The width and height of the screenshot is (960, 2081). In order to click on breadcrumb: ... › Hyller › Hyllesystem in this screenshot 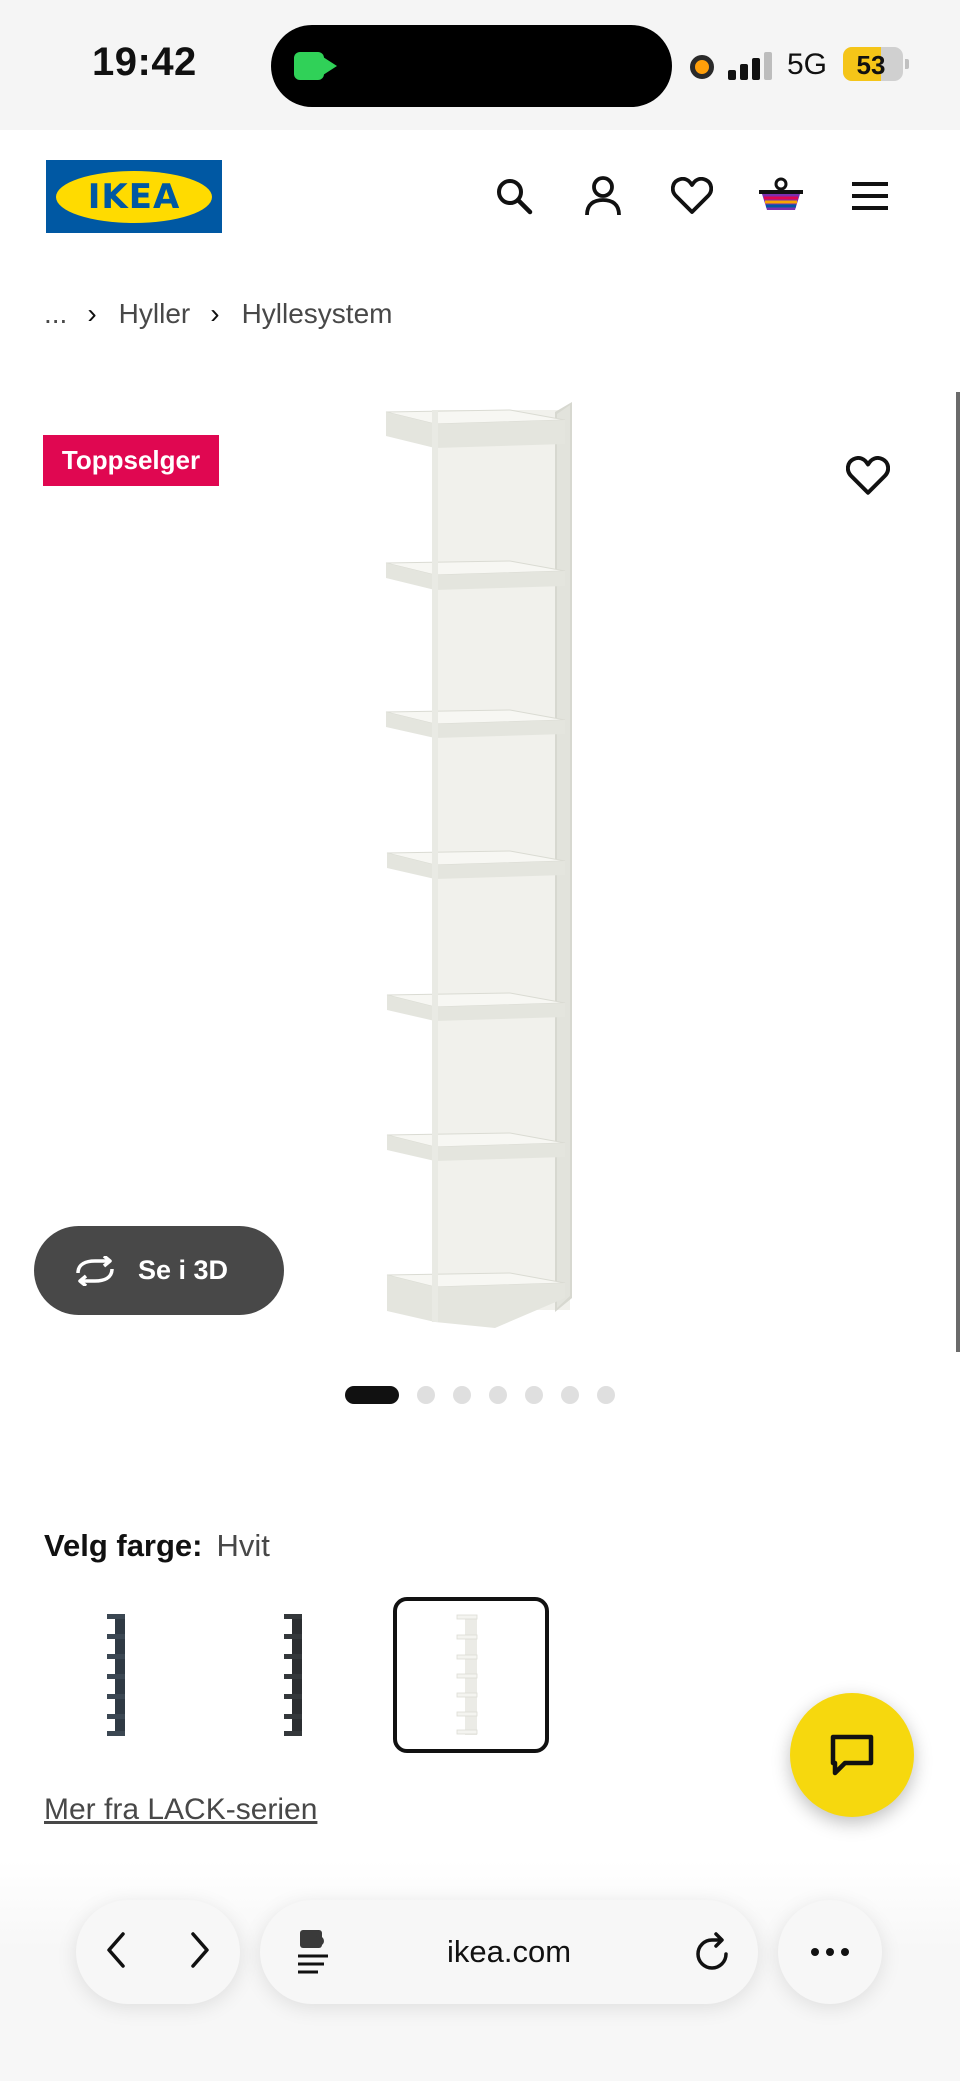, I will do `click(218, 314)`.